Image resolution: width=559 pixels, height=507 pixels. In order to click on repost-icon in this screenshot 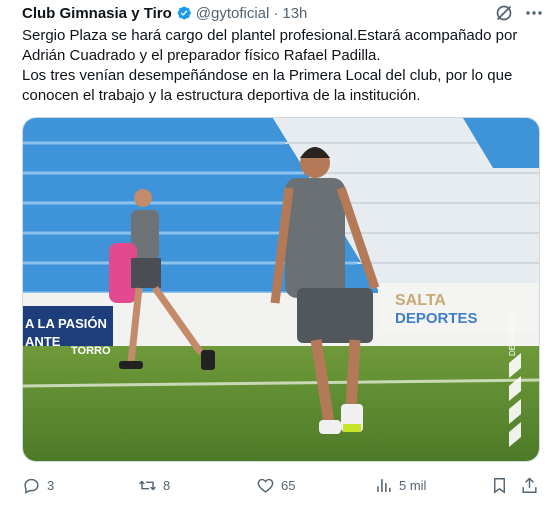, I will do `click(147, 485)`.